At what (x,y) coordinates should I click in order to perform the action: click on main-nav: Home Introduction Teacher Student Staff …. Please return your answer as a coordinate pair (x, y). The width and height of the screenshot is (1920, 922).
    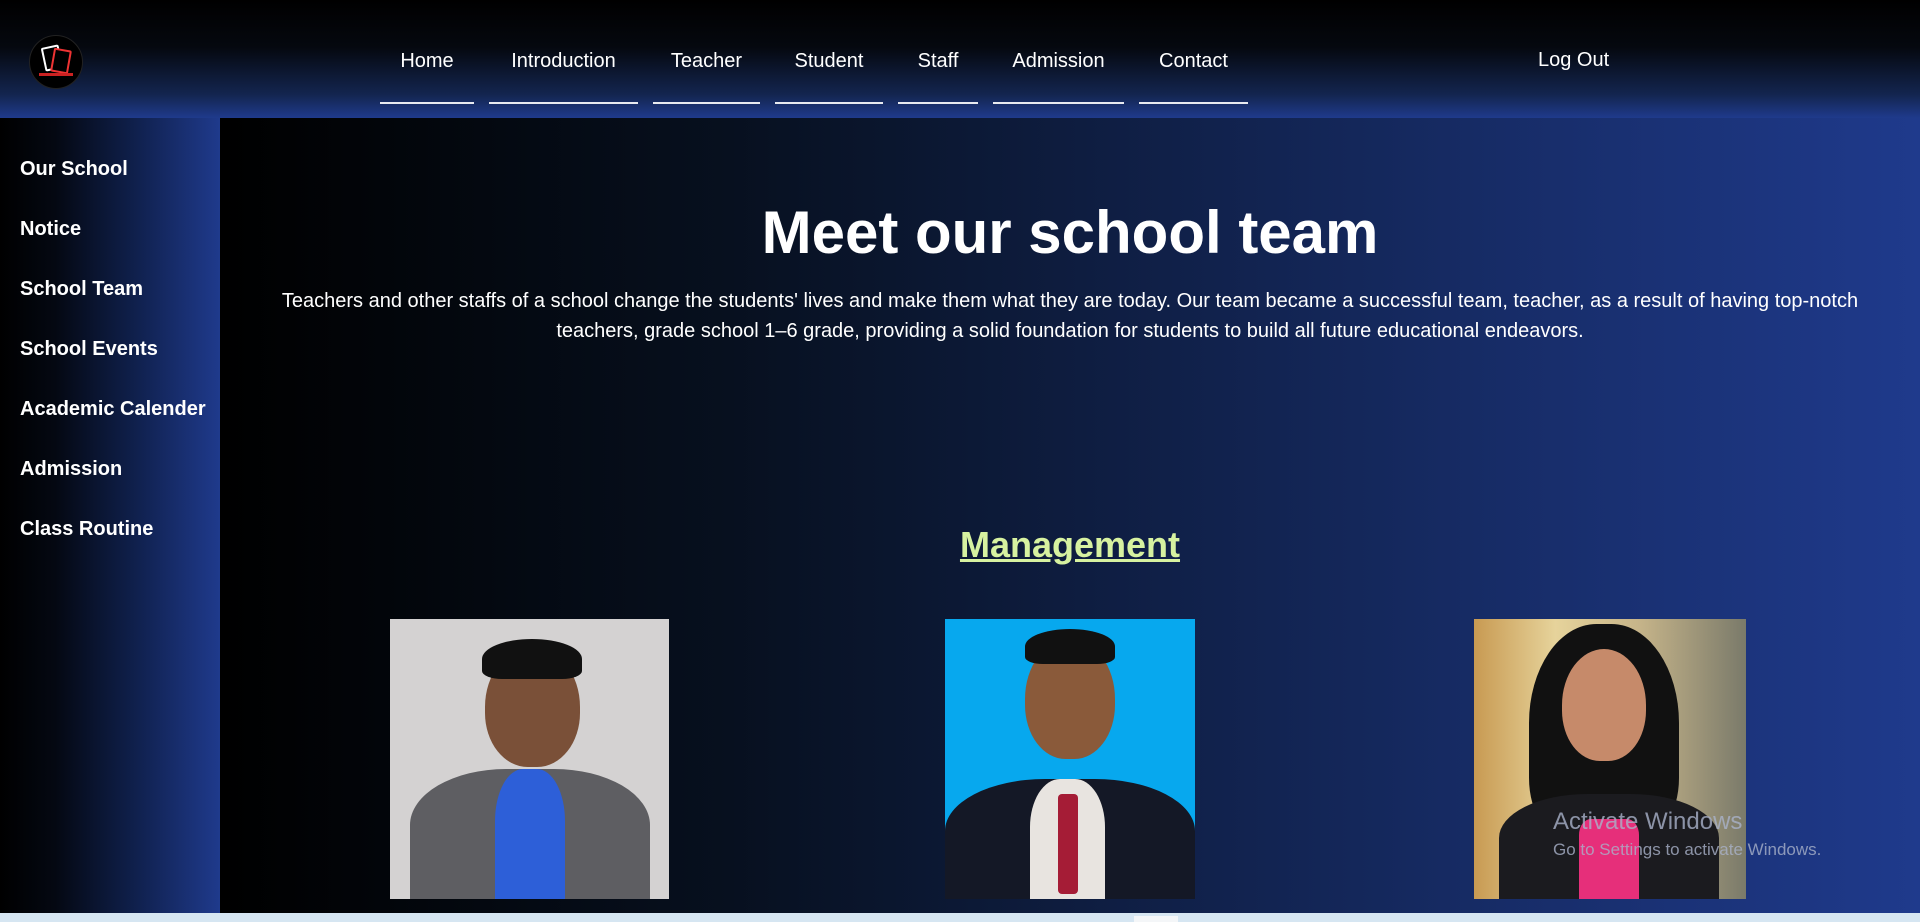
    Looking at the image, I should click on (821, 72).